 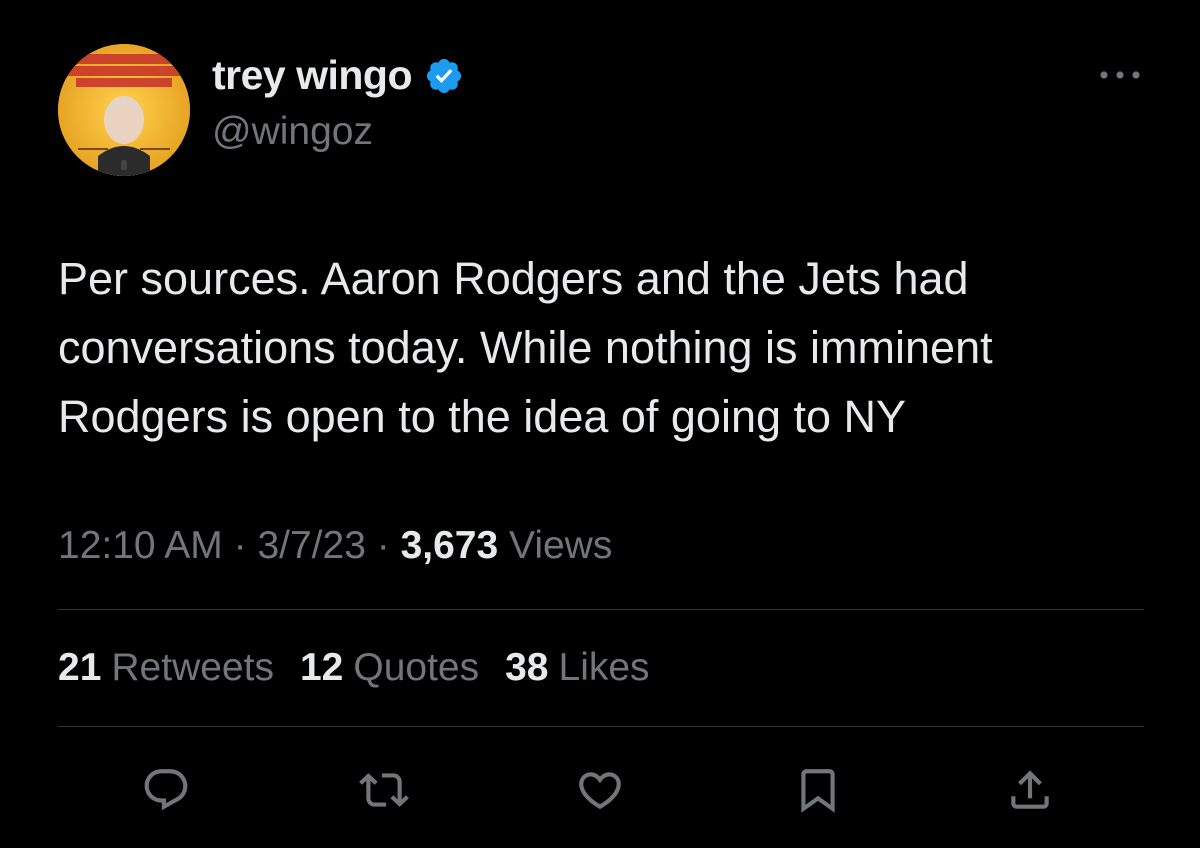 What do you see at coordinates (292, 132) in the screenshot?
I see `author-handle: @wingoz` at bounding box center [292, 132].